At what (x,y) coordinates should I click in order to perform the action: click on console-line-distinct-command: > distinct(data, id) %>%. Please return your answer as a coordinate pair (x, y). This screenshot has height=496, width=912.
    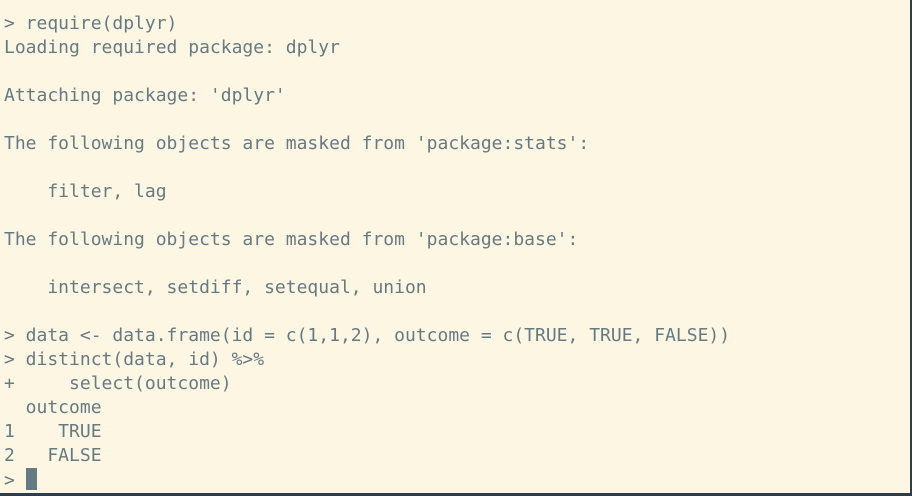
    Looking at the image, I should click on (134, 359).